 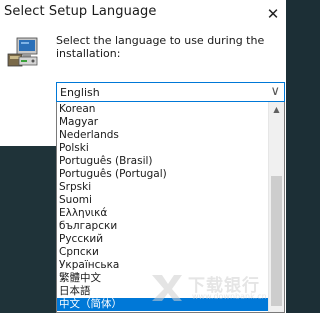 I want to click on language-option: Русский, so click(x=163, y=239).